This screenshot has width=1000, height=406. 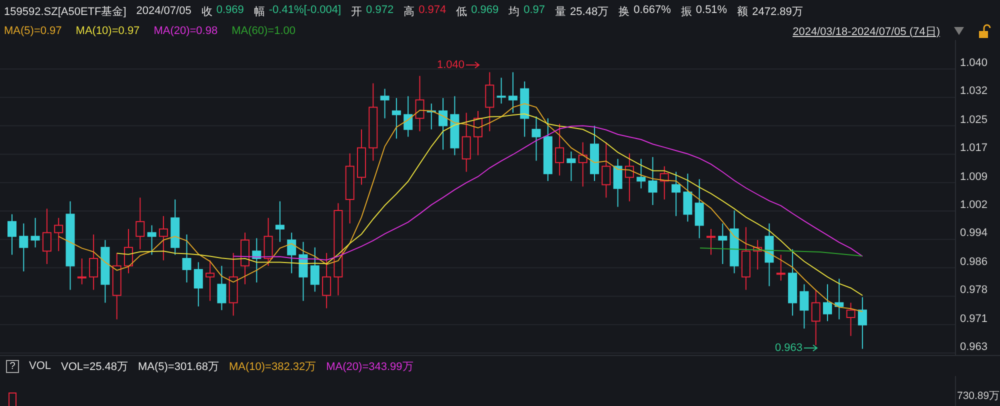 I want to click on stat-value: 0.972, so click(x=380, y=11).